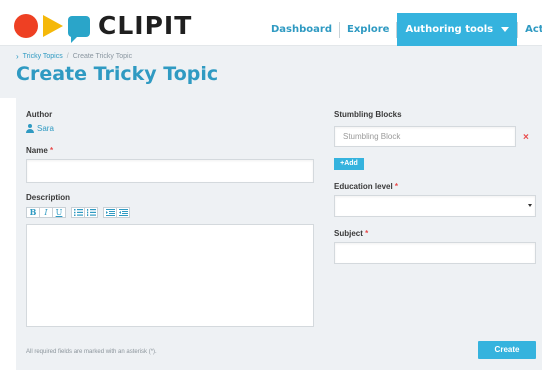 The width and height of the screenshot is (542, 370). Describe the element at coordinates (117, 74) in the screenshot. I see `page-title: Create Tricky Topic` at that location.